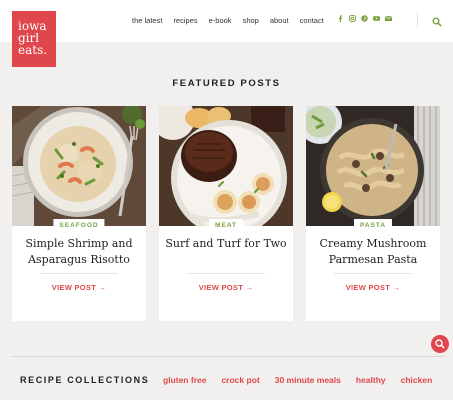 The width and height of the screenshot is (453, 400). I want to click on nav-item-recipes: recipes, so click(185, 20).